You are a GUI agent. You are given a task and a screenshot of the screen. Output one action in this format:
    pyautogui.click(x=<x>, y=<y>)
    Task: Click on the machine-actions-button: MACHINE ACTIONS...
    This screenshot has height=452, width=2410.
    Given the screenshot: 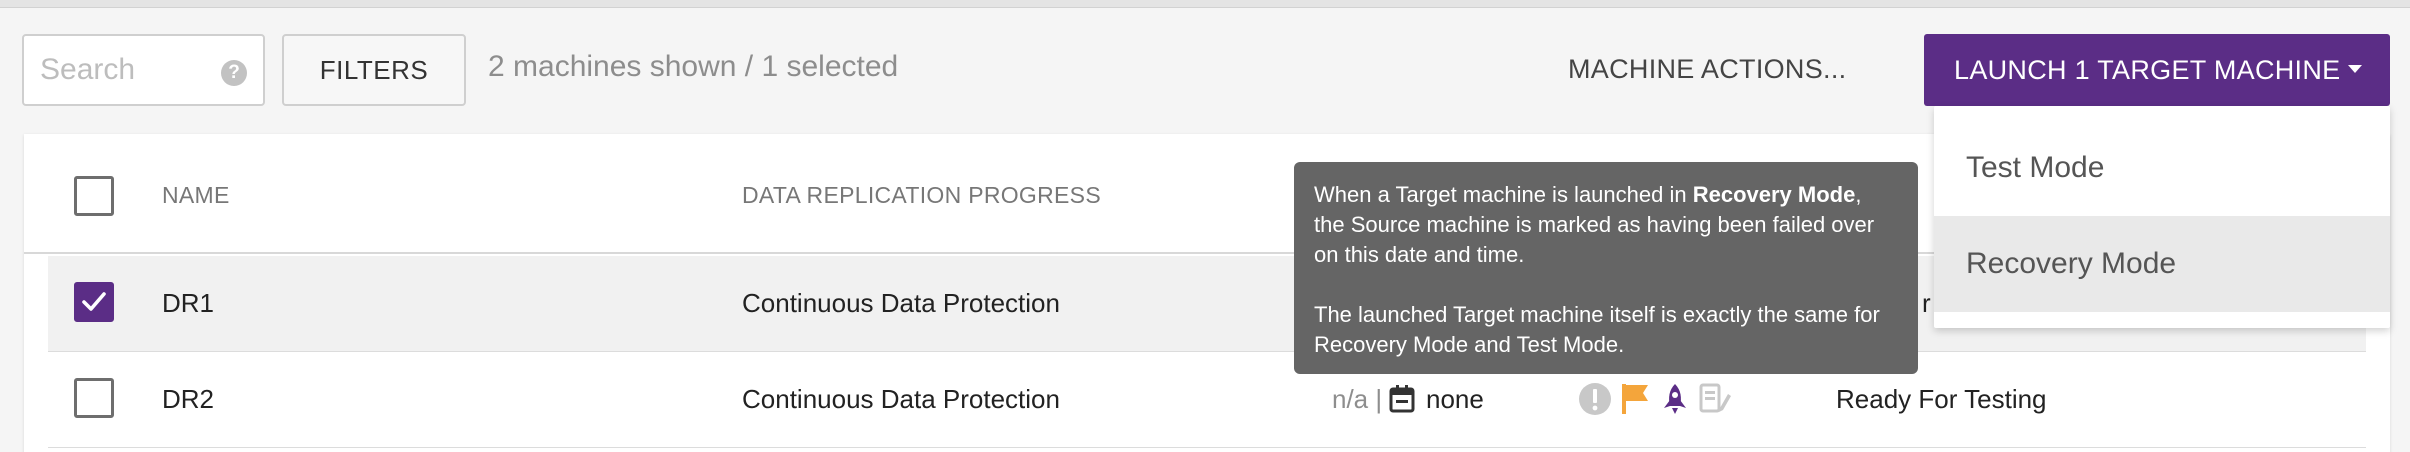 What is the action you would take?
    pyautogui.click(x=1707, y=69)
    